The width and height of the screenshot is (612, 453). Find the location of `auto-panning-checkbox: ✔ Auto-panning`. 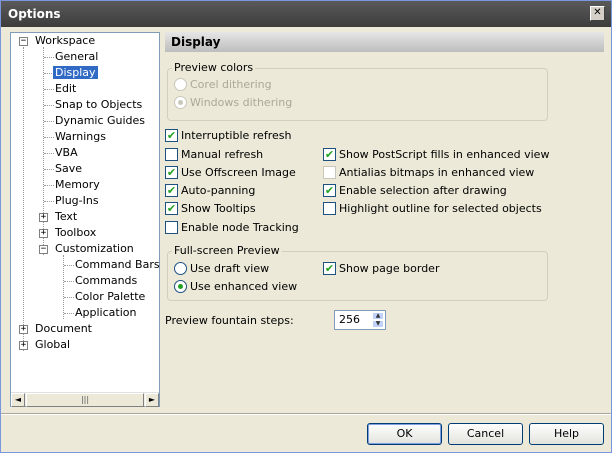

auto-panning-checkbox: ✔ Auto-panning is located at coordinates (210, 191).